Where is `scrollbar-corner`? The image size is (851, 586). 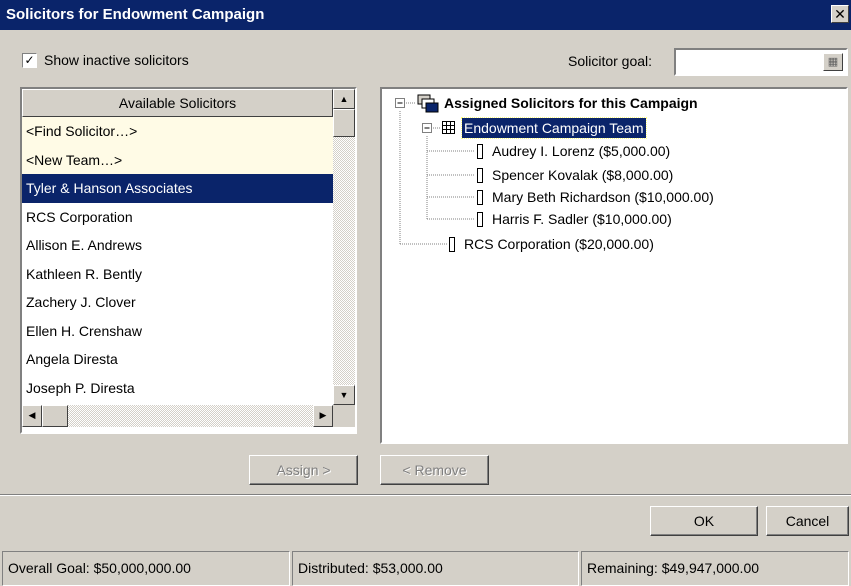 scrollbar-corner is located at coordinates (344, 416).